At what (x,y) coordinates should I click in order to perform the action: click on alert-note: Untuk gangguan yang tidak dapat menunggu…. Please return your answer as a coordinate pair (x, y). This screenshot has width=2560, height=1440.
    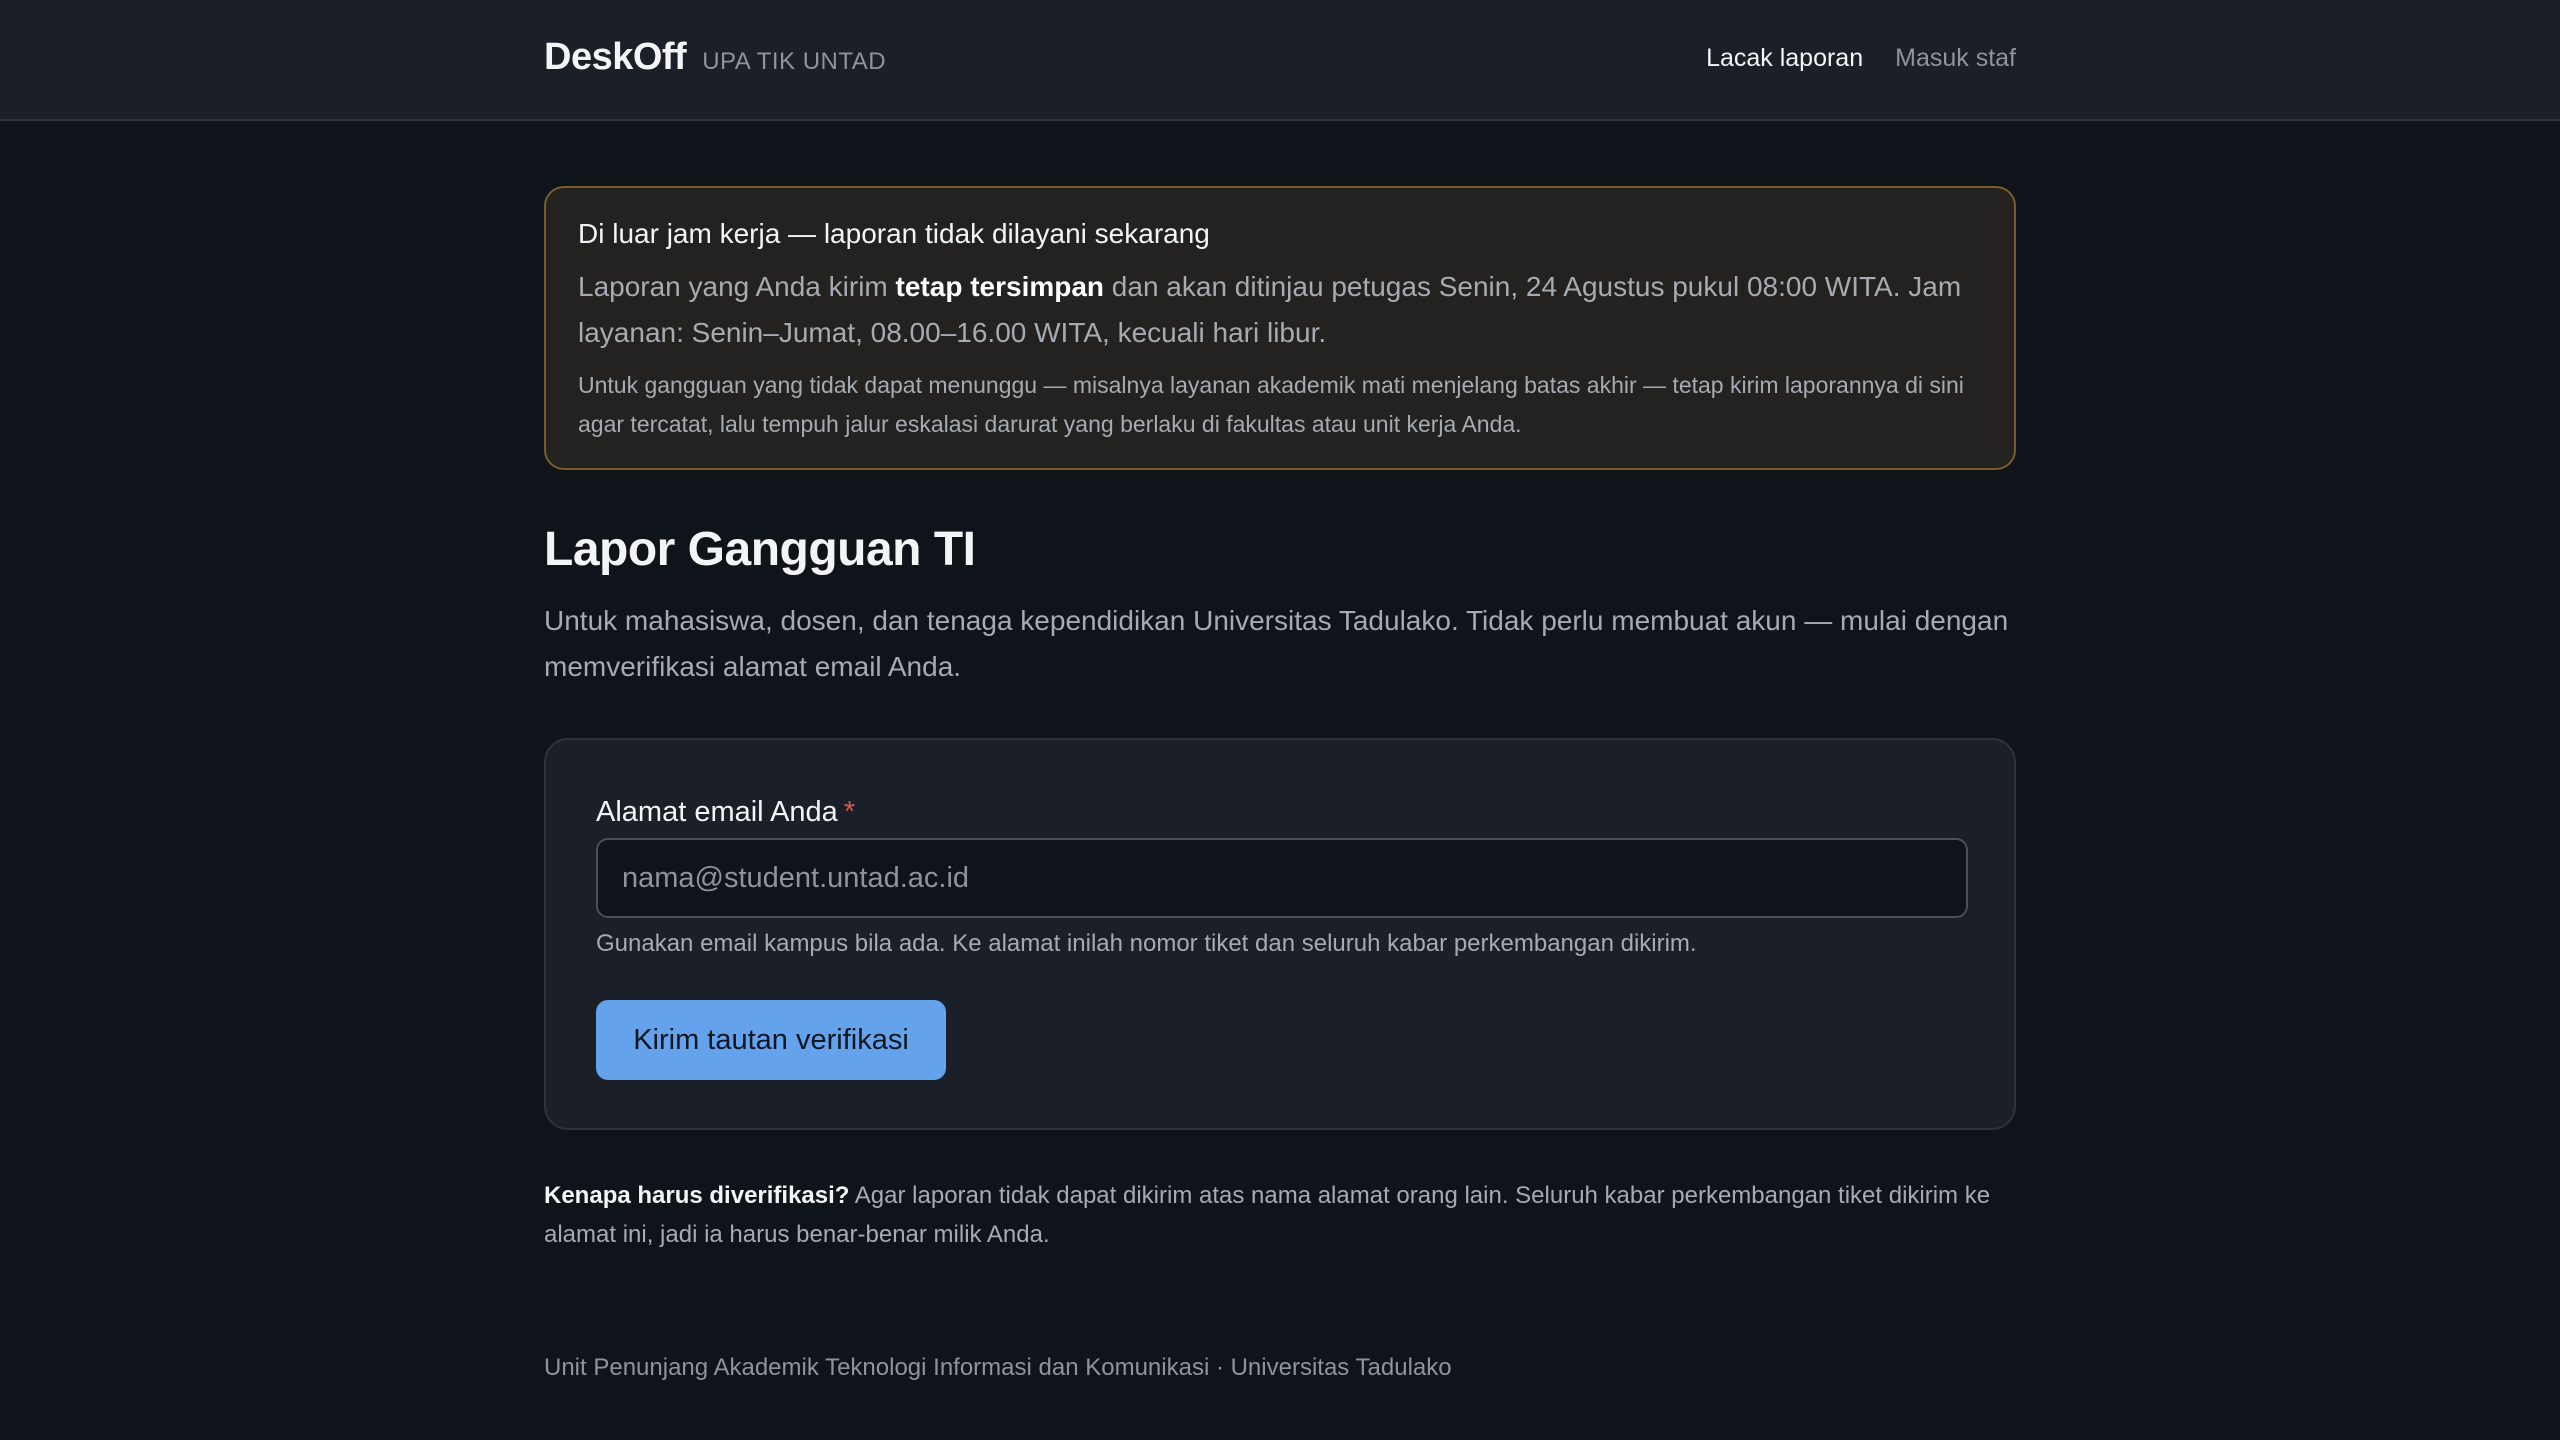
    Looking at the image, I should click on (1271, 405).